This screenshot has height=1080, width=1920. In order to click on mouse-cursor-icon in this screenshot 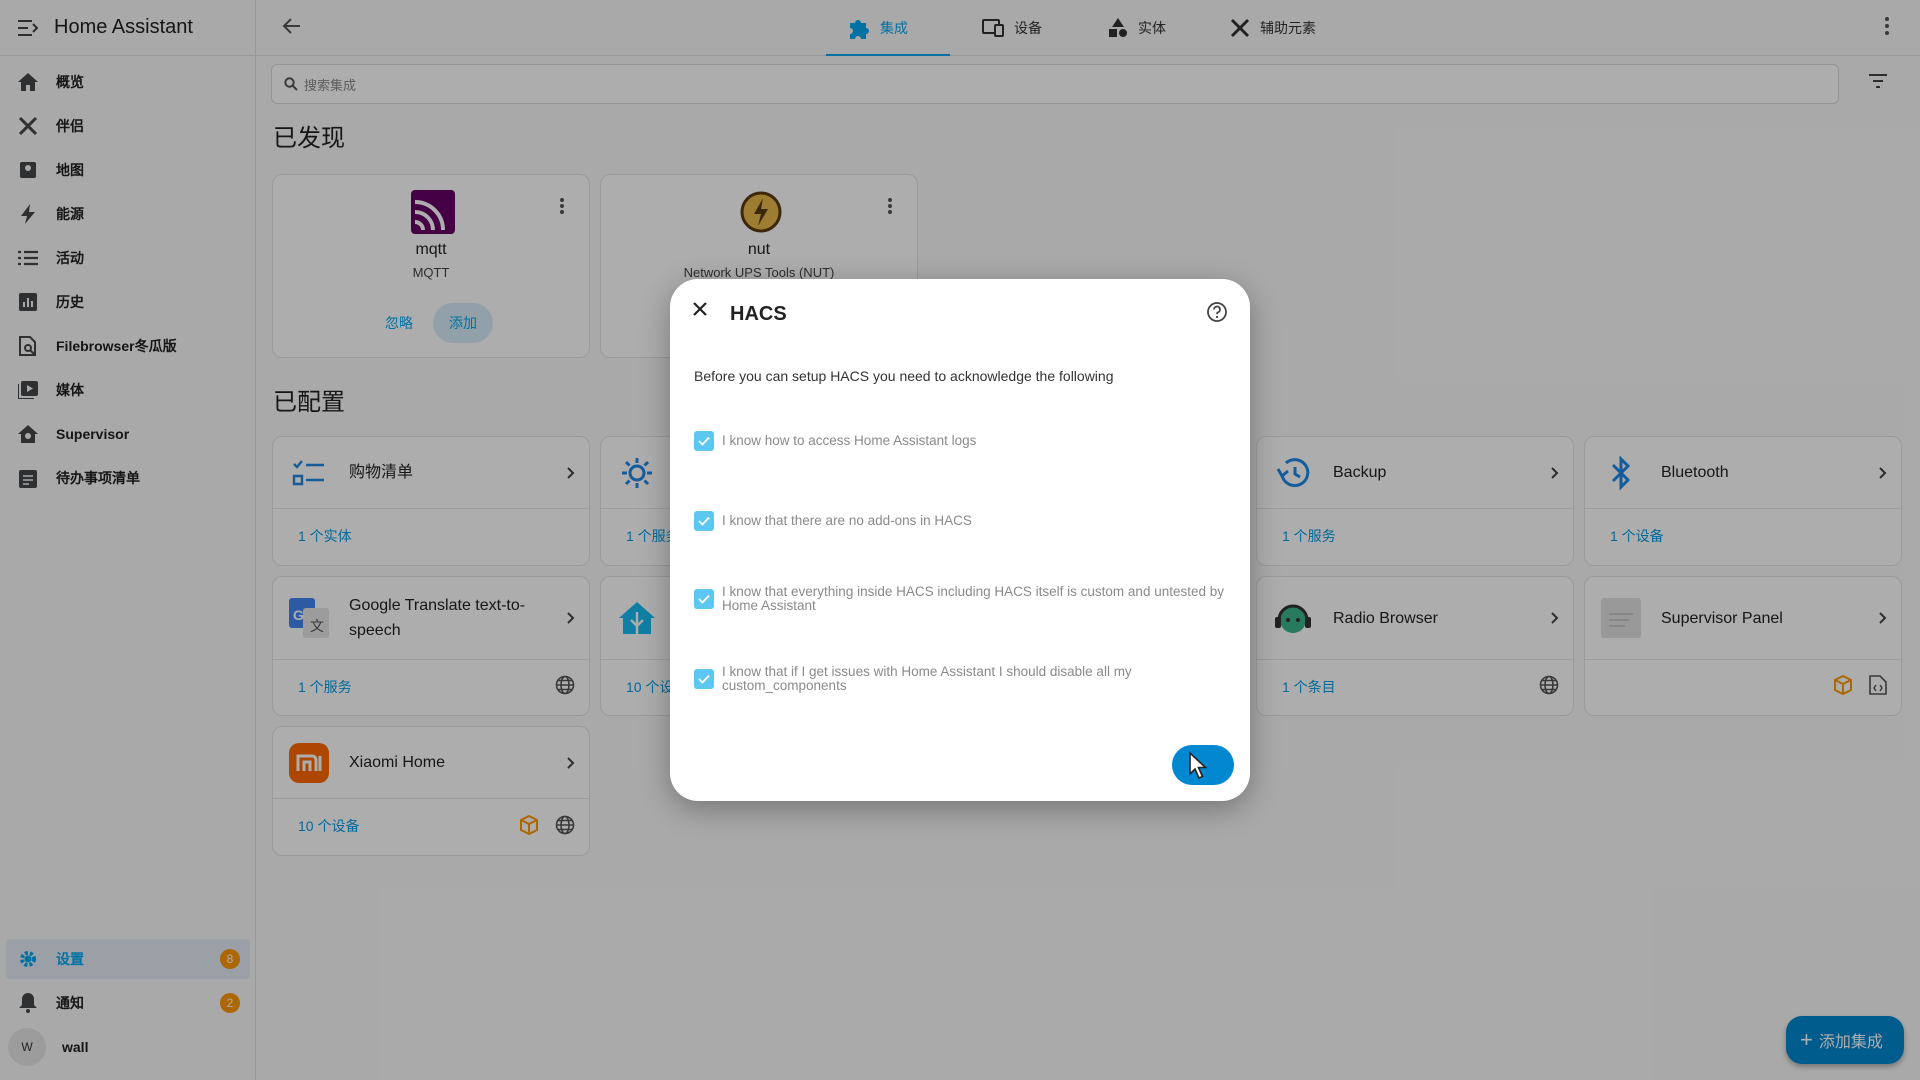, I will do `click(1198, 767)`.